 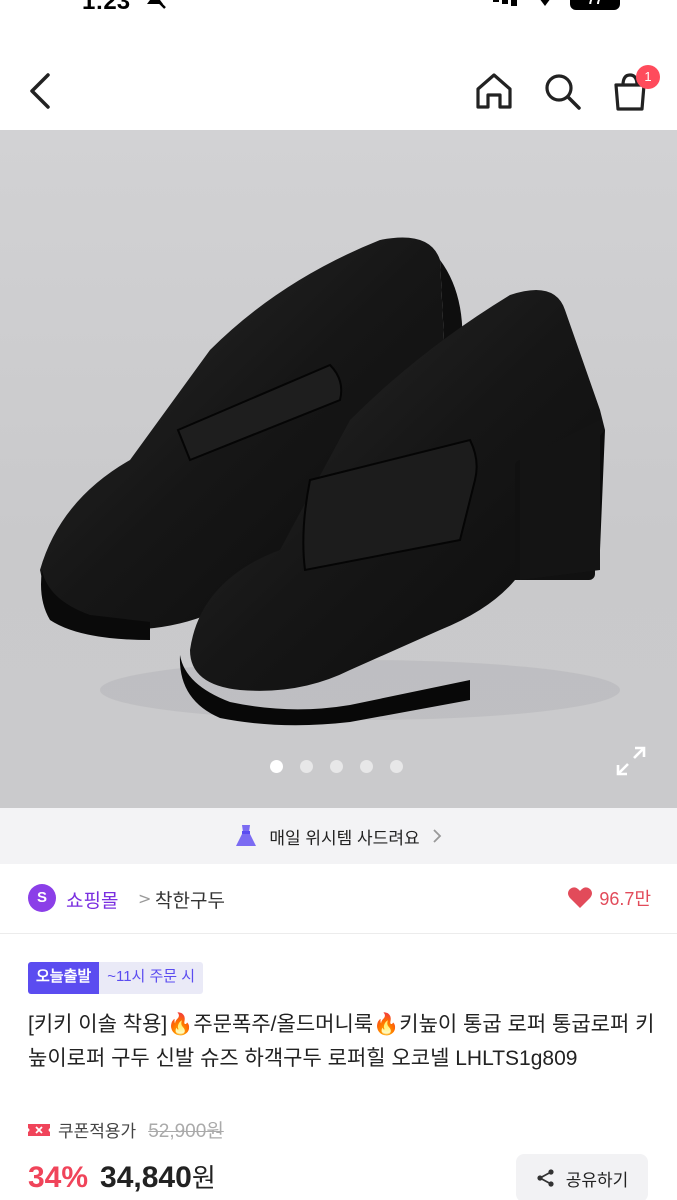 I want to click on status-bar: 1:23 77, so click(x=338, y=20).